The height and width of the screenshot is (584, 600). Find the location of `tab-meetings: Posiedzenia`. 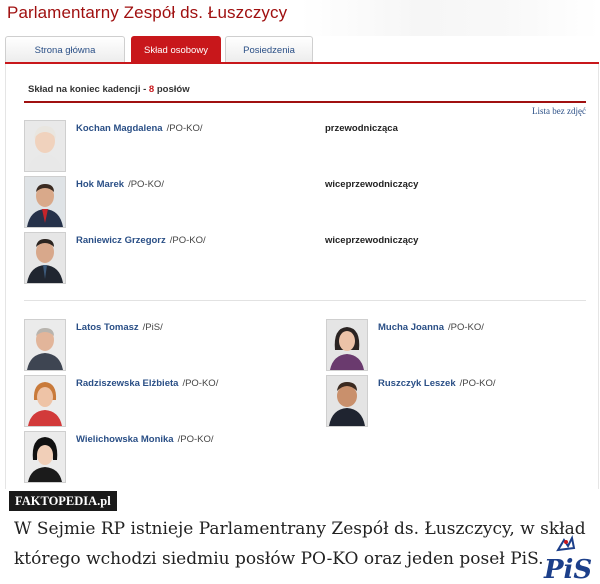

tab-meetings: Posiedzenia is located at coordinates (269, 49).